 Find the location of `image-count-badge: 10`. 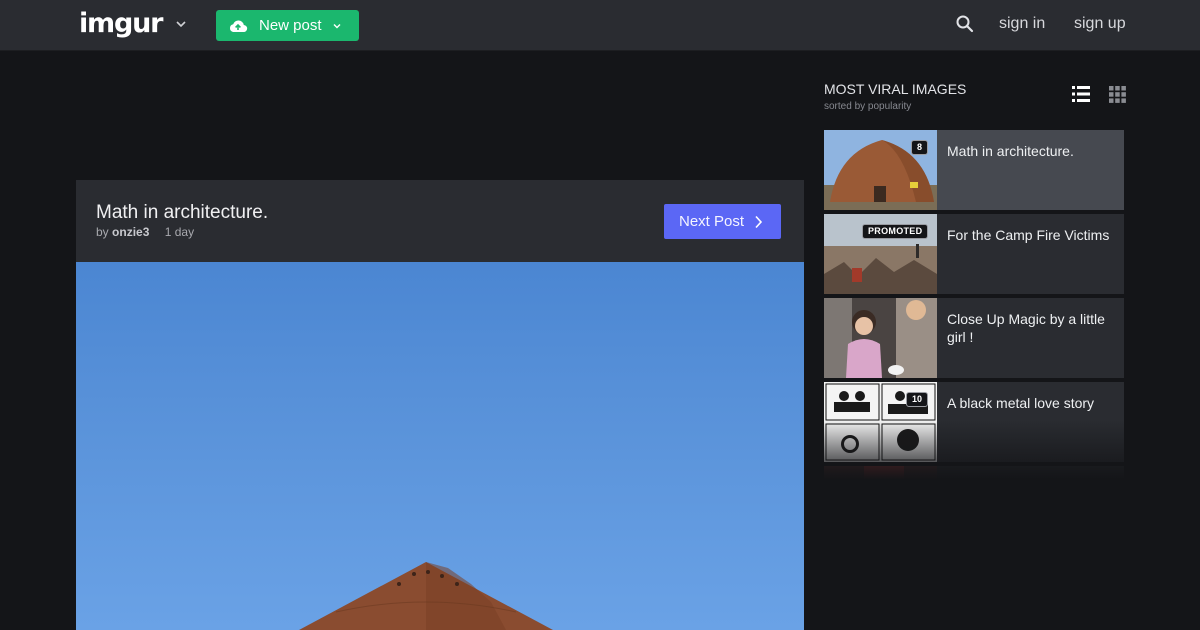

image-count-badge: 10 is located at coordinates (916, 399).